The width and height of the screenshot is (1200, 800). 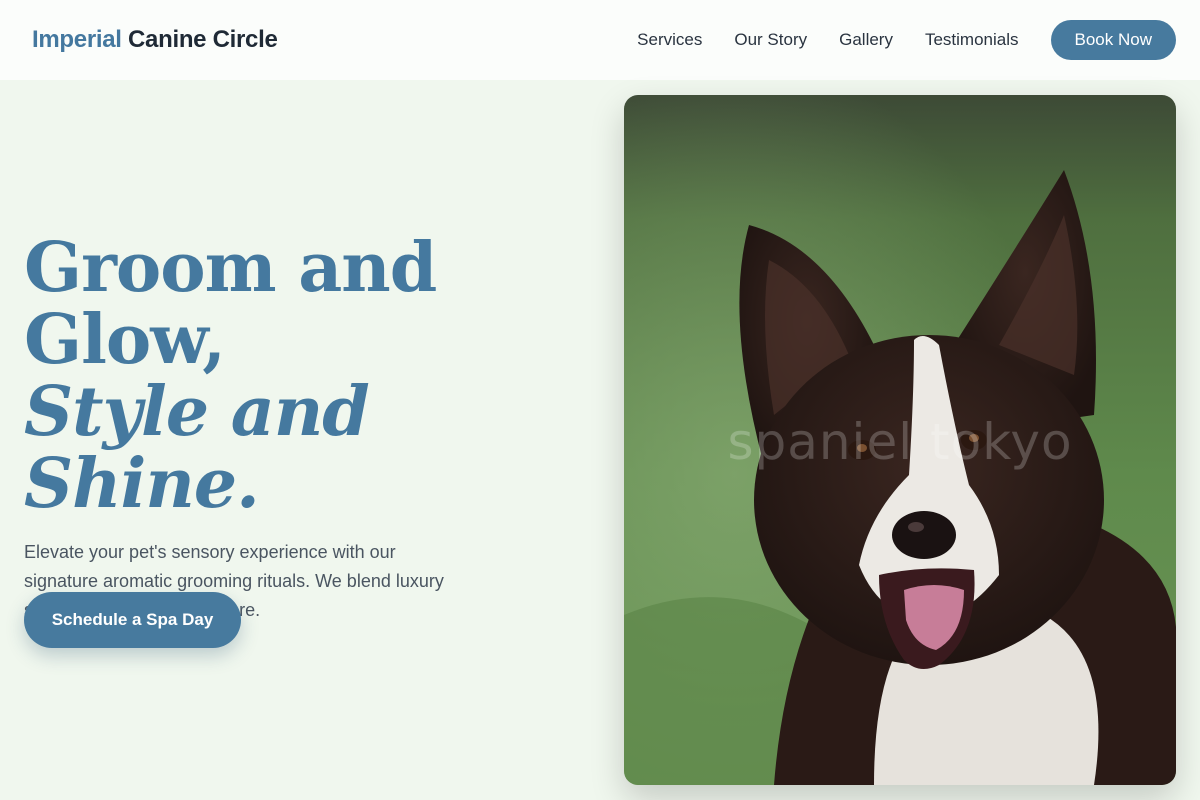 I want to click on nav-link-services: Services, so click(x=669, y=40).